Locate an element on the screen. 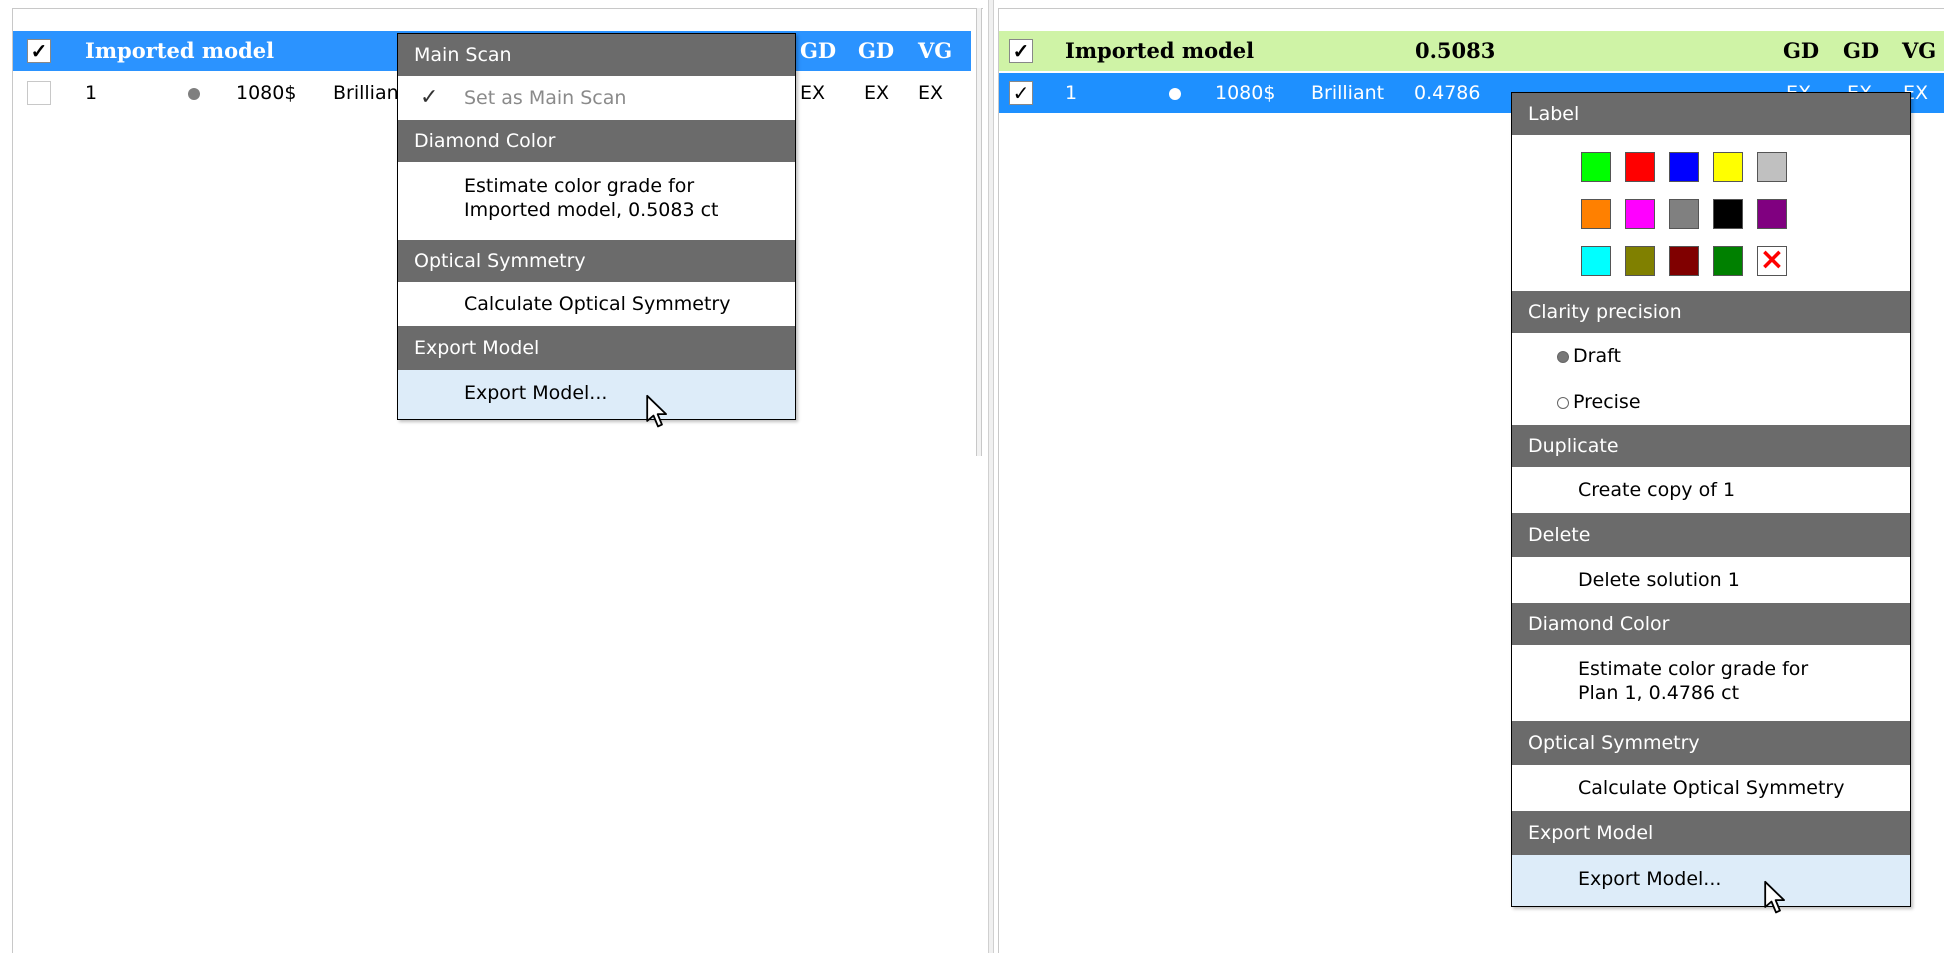 The image size is (1944, 953). label-swatch-silver is located at coordinates (1772, 167).